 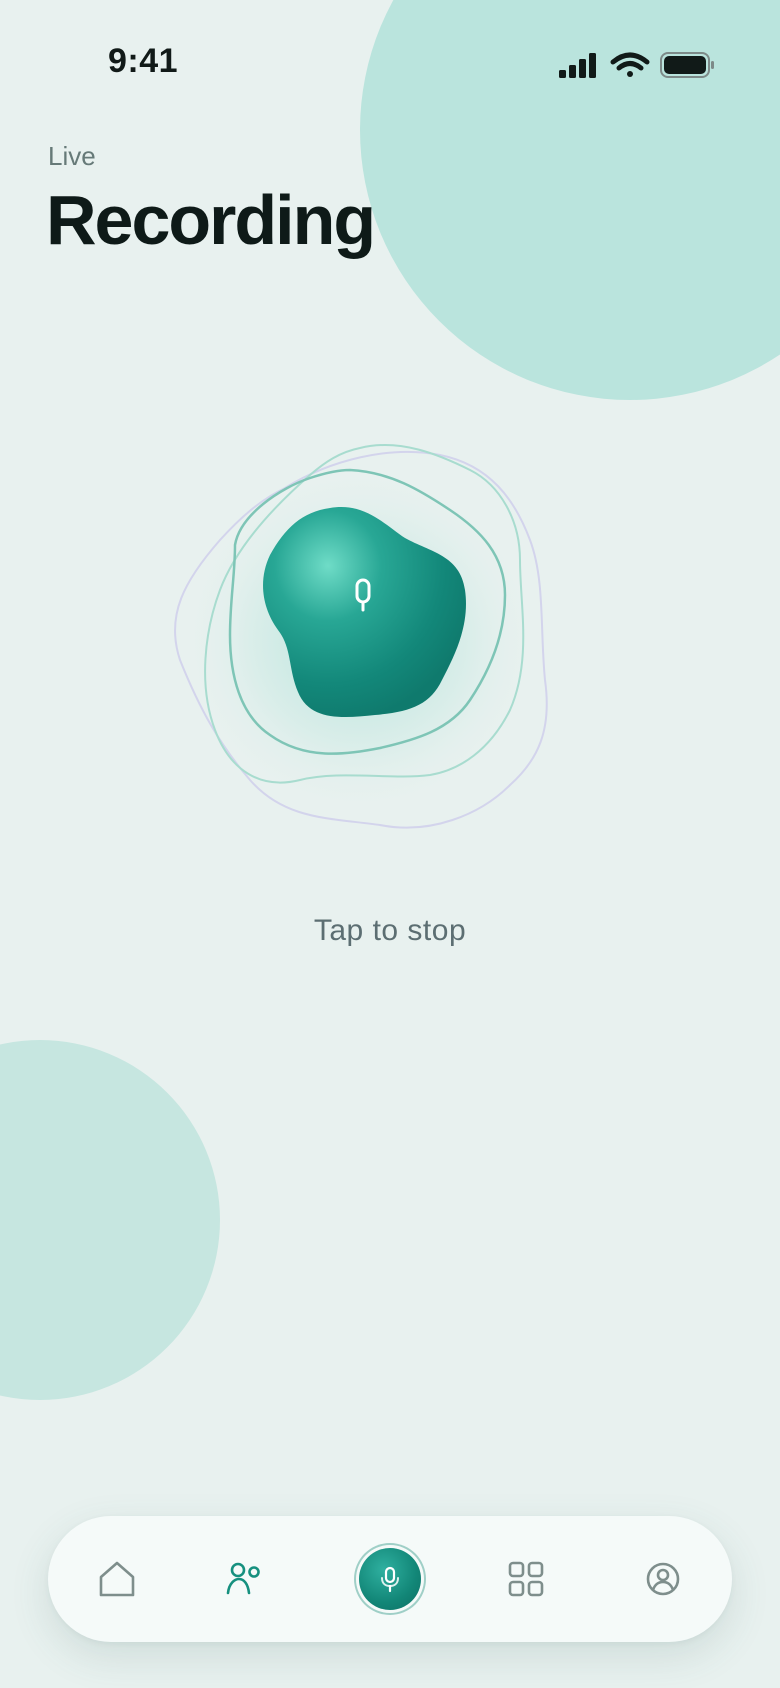 I want to click on people-icon, so click(x=243, y=1578).